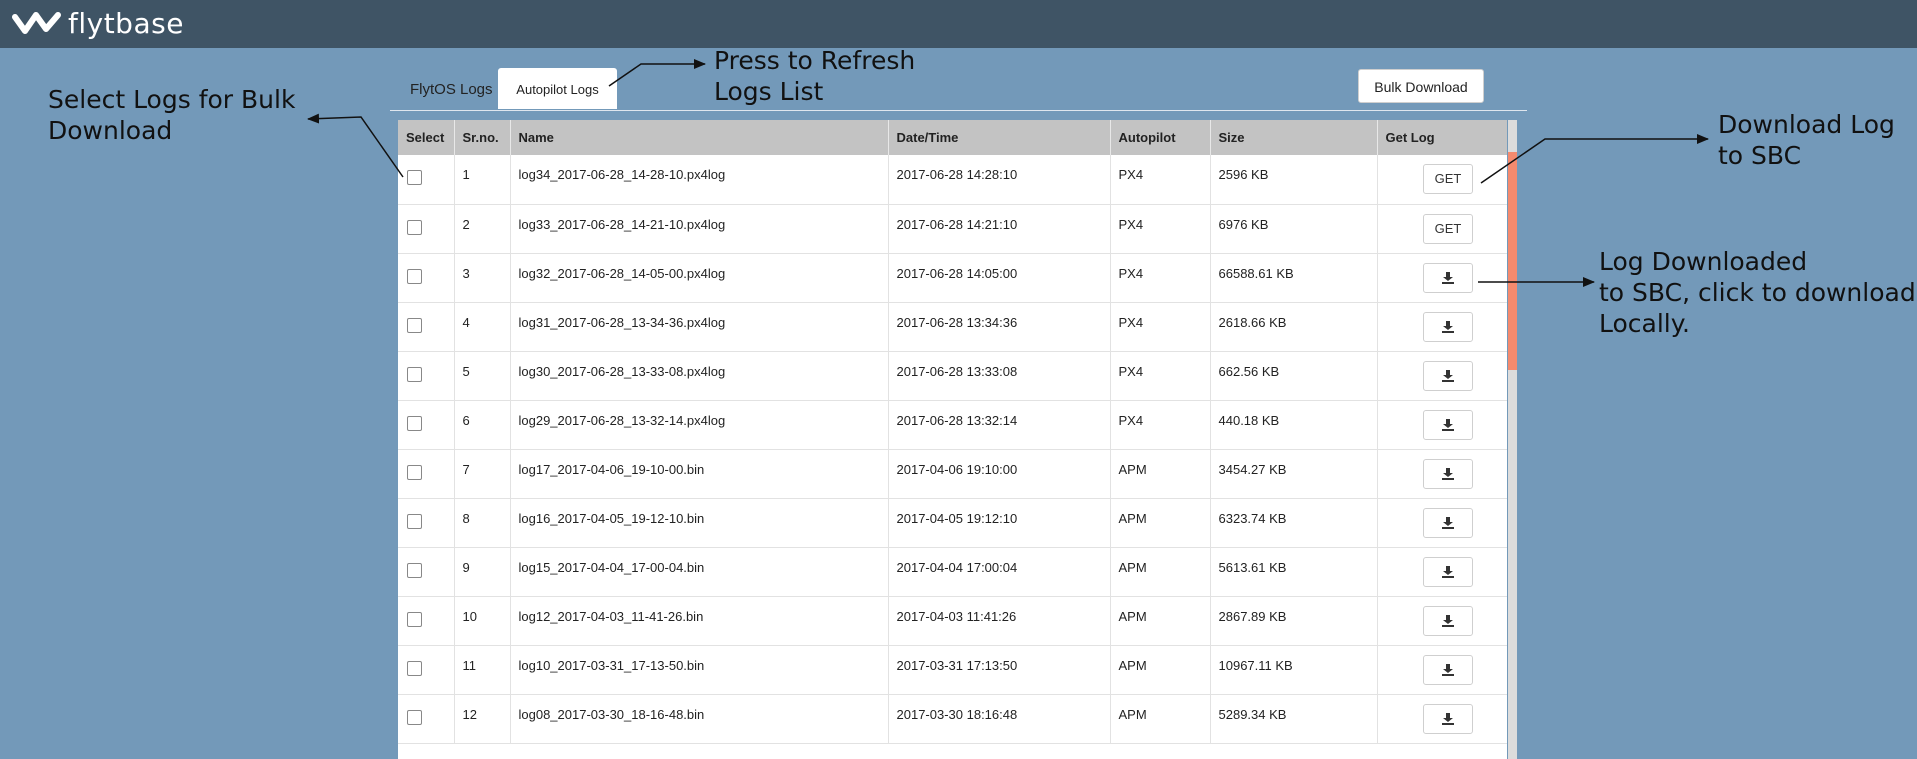 This screenshot has height=759, width=1917. Describe the element at coordinates (657, 73) in the screenshot. I see `arrow-refresh` at that location.